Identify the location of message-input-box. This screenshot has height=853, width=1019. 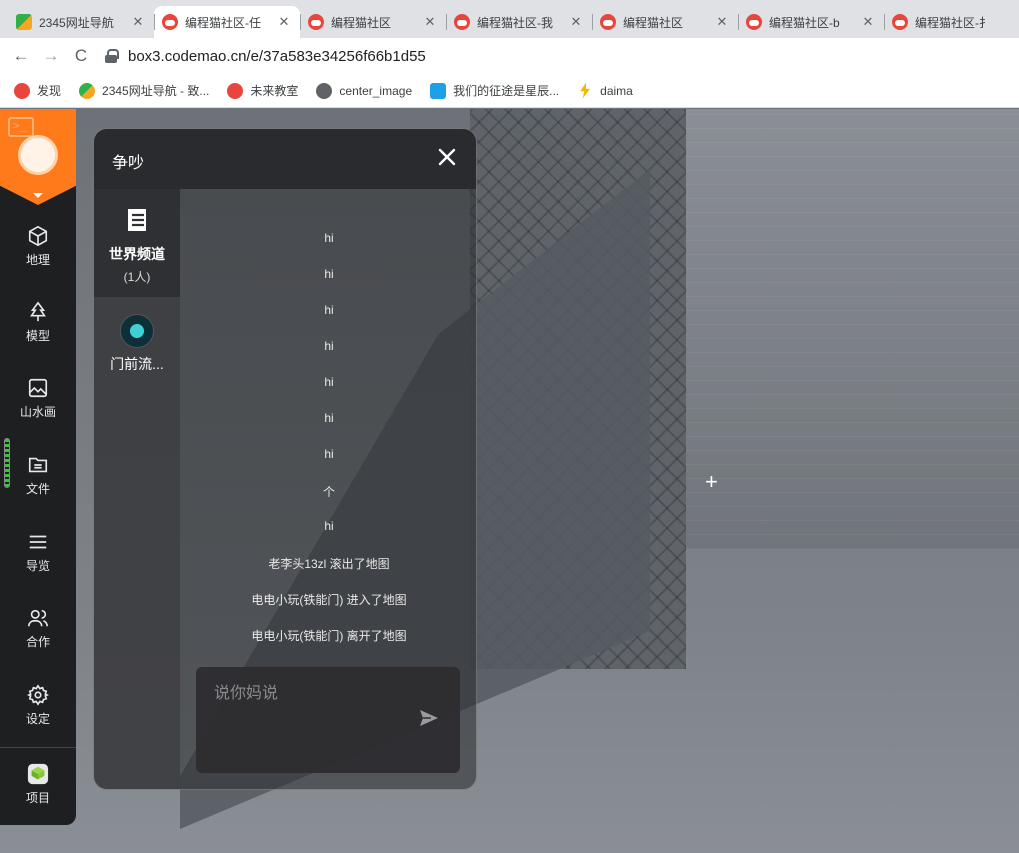
(328, 720).